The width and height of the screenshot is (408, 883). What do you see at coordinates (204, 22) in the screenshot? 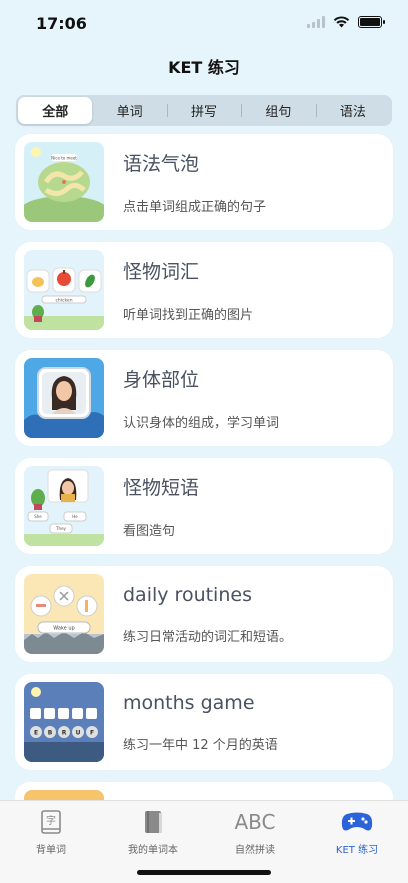
I see `status-bar: 17:06` at bounding box center [204, 22].